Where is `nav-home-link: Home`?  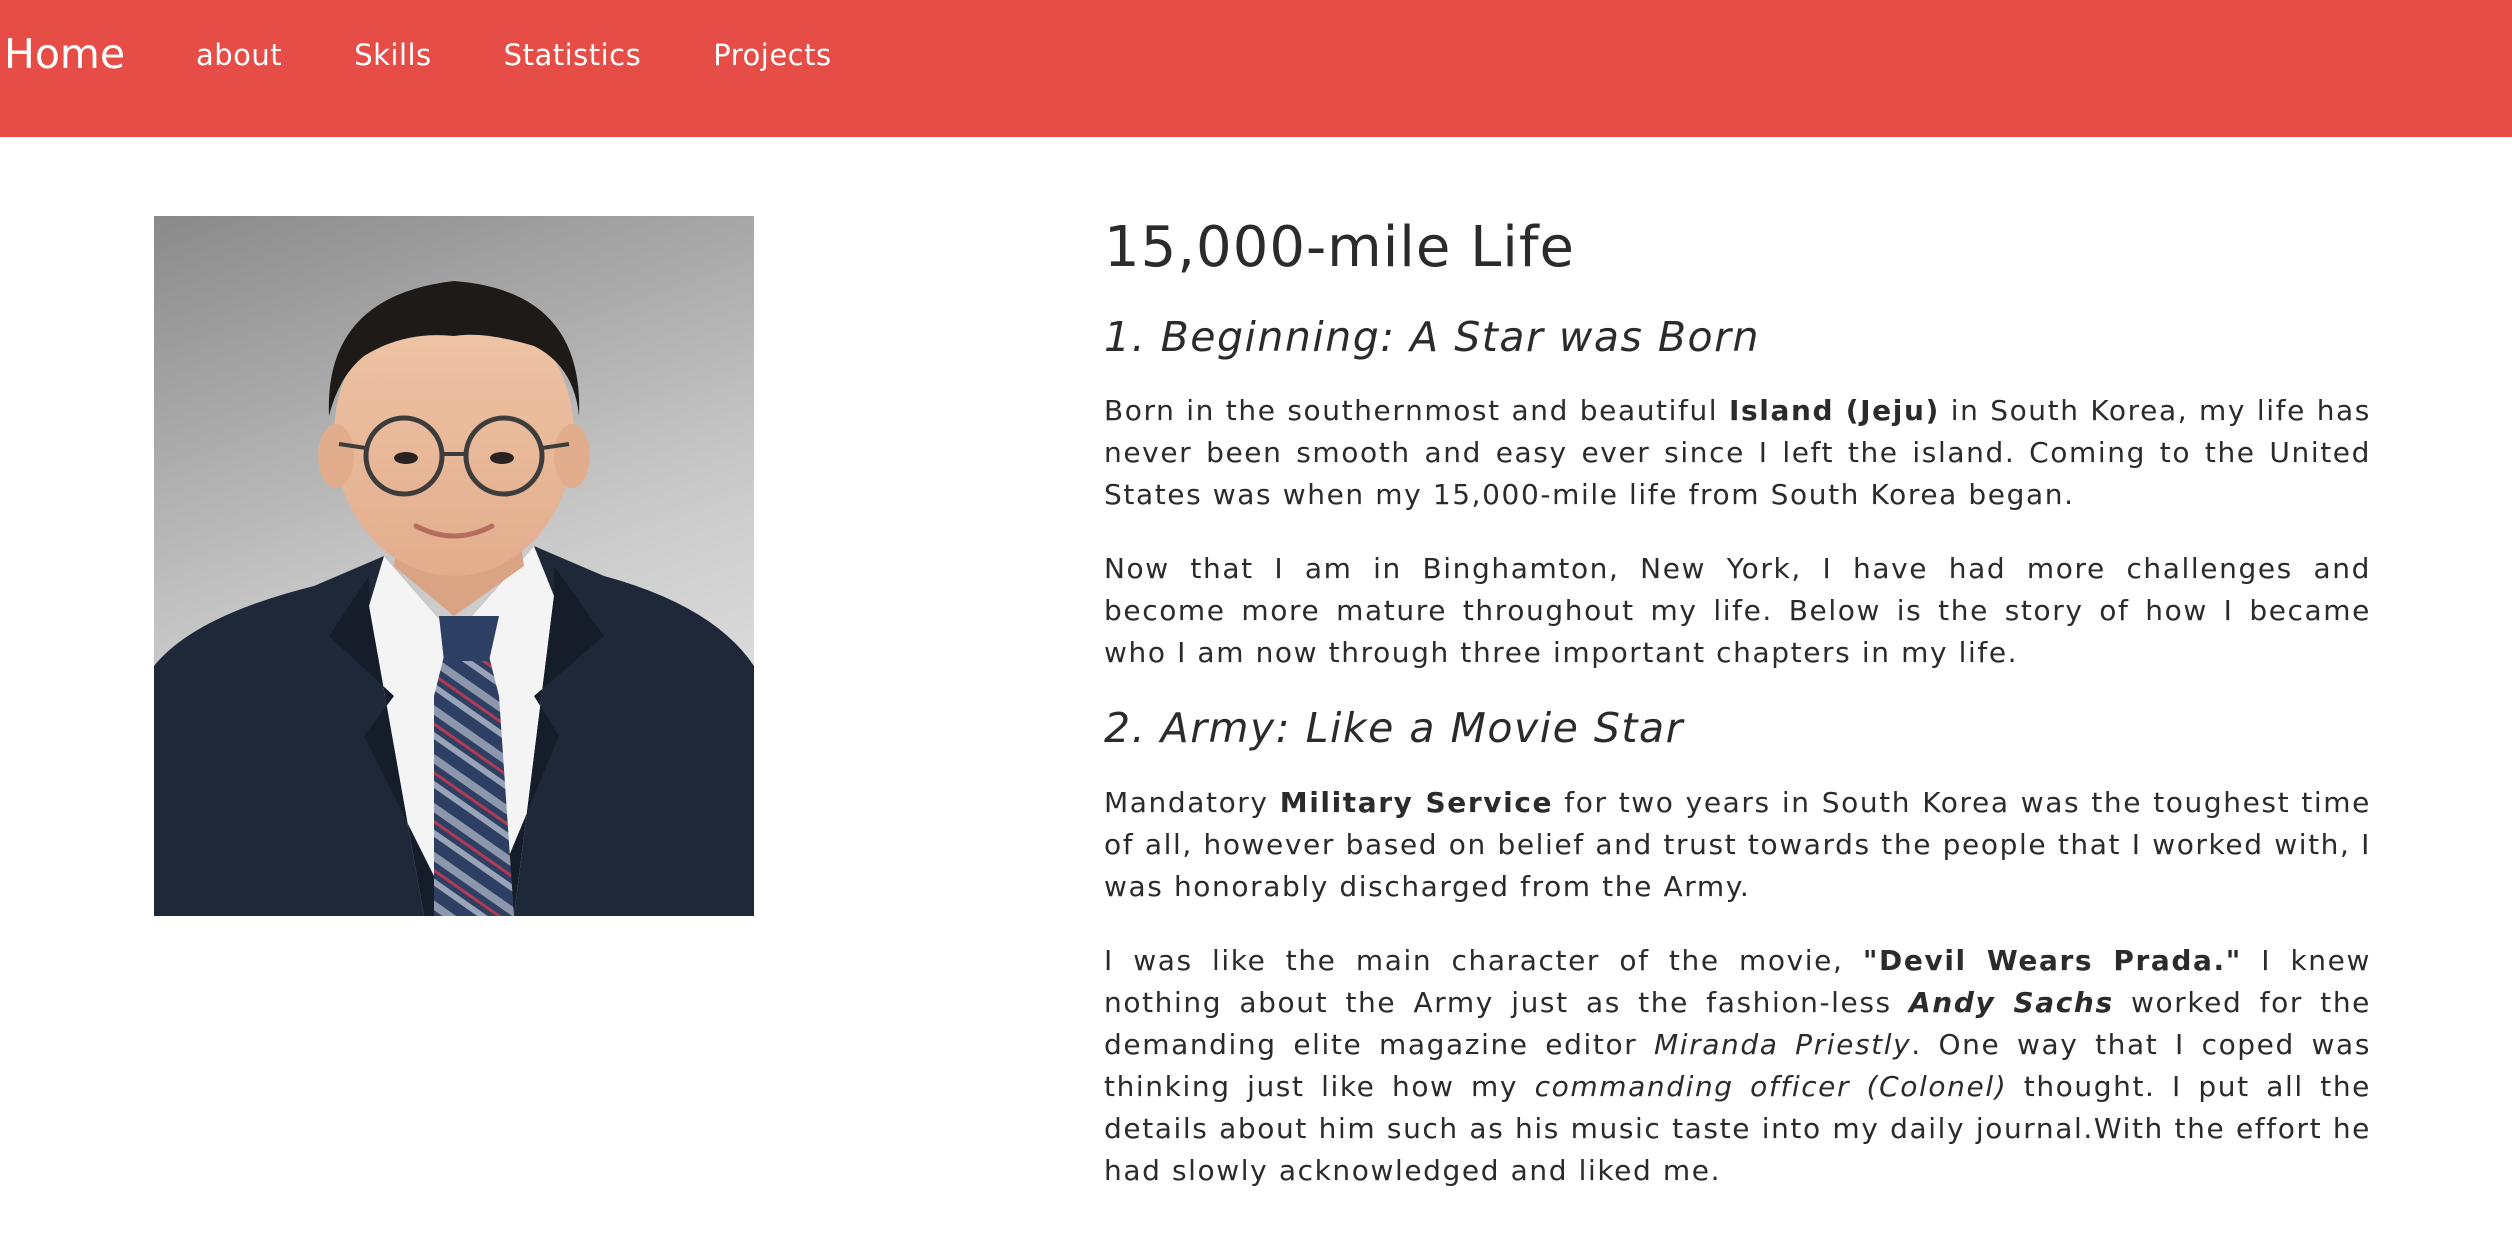
nav-home-link: Home is located at coordinates (64, 54).